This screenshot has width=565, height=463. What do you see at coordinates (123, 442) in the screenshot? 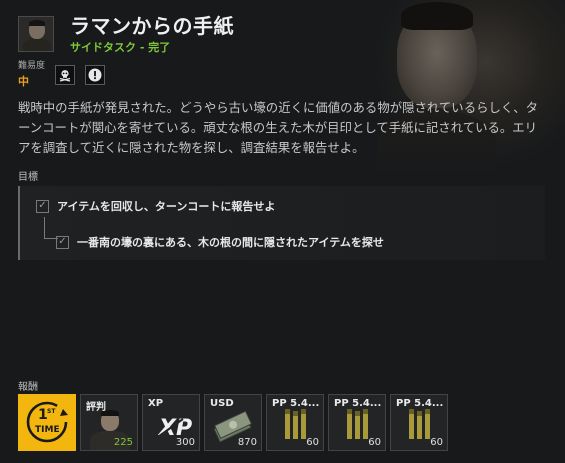
I see `reward-quantity: 225` at bounding box center [123, 442].